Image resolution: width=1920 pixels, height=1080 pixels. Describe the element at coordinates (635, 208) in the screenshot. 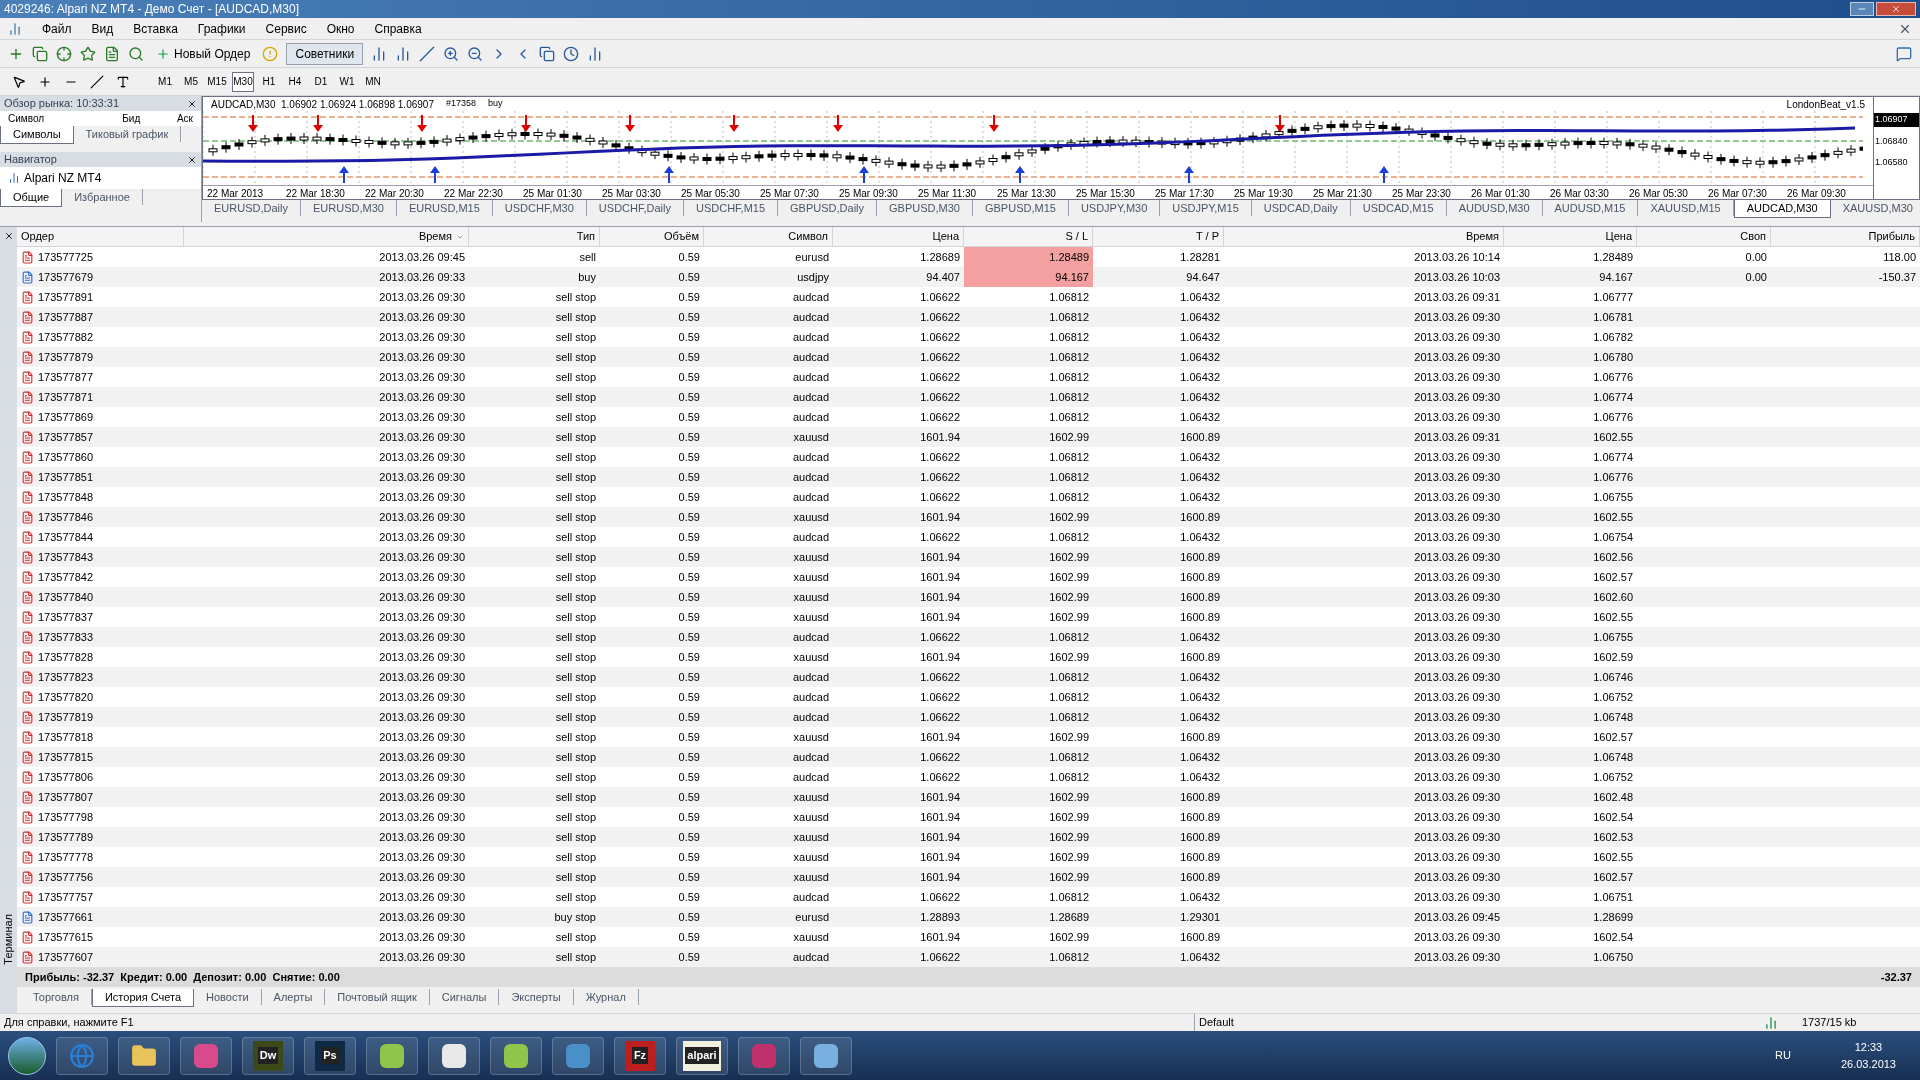

I see `tab: USDCHF,Daily` at that location.